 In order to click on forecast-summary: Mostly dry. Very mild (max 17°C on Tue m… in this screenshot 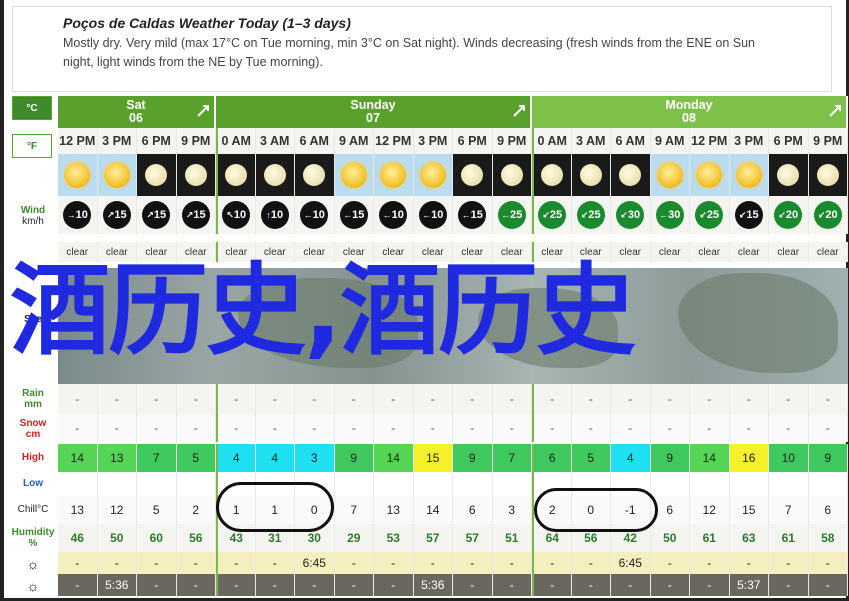, I will do `click(409, 52)`.